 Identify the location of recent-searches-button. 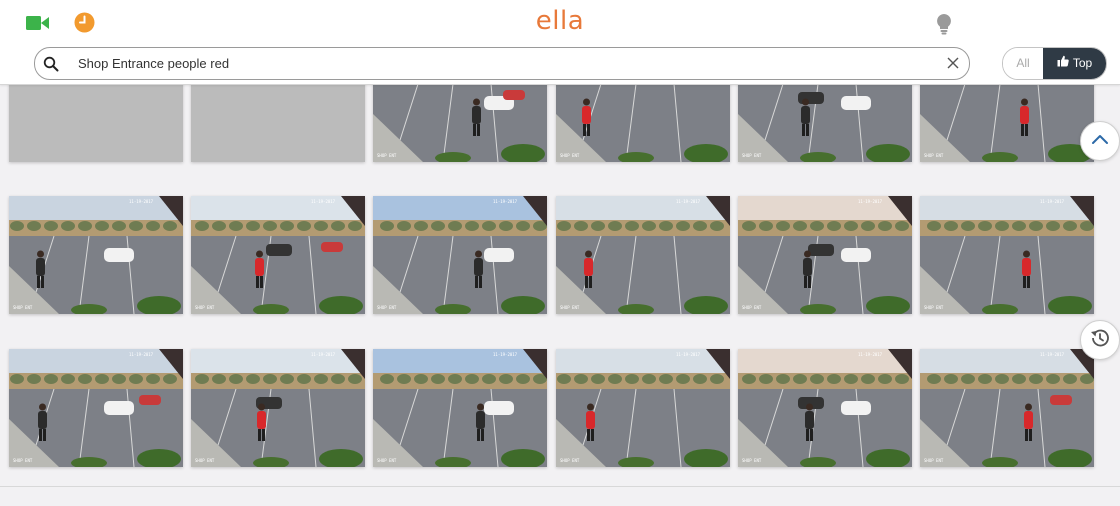
(1100, 340).